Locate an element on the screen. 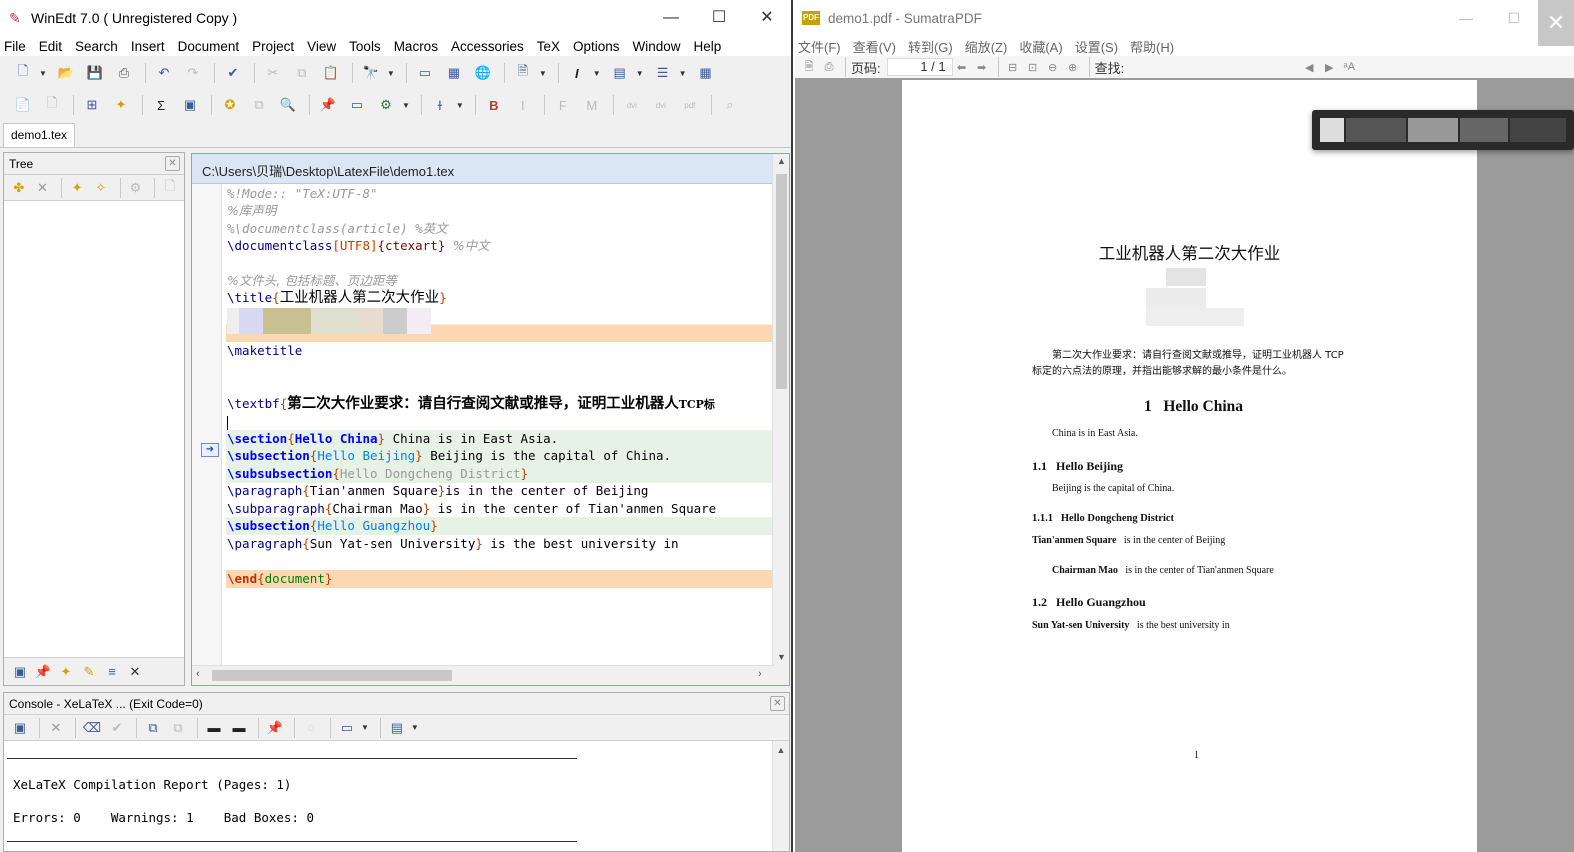 The image size is (1574, 852). screen-icon: ▭ is located at coordinates (357, 105).